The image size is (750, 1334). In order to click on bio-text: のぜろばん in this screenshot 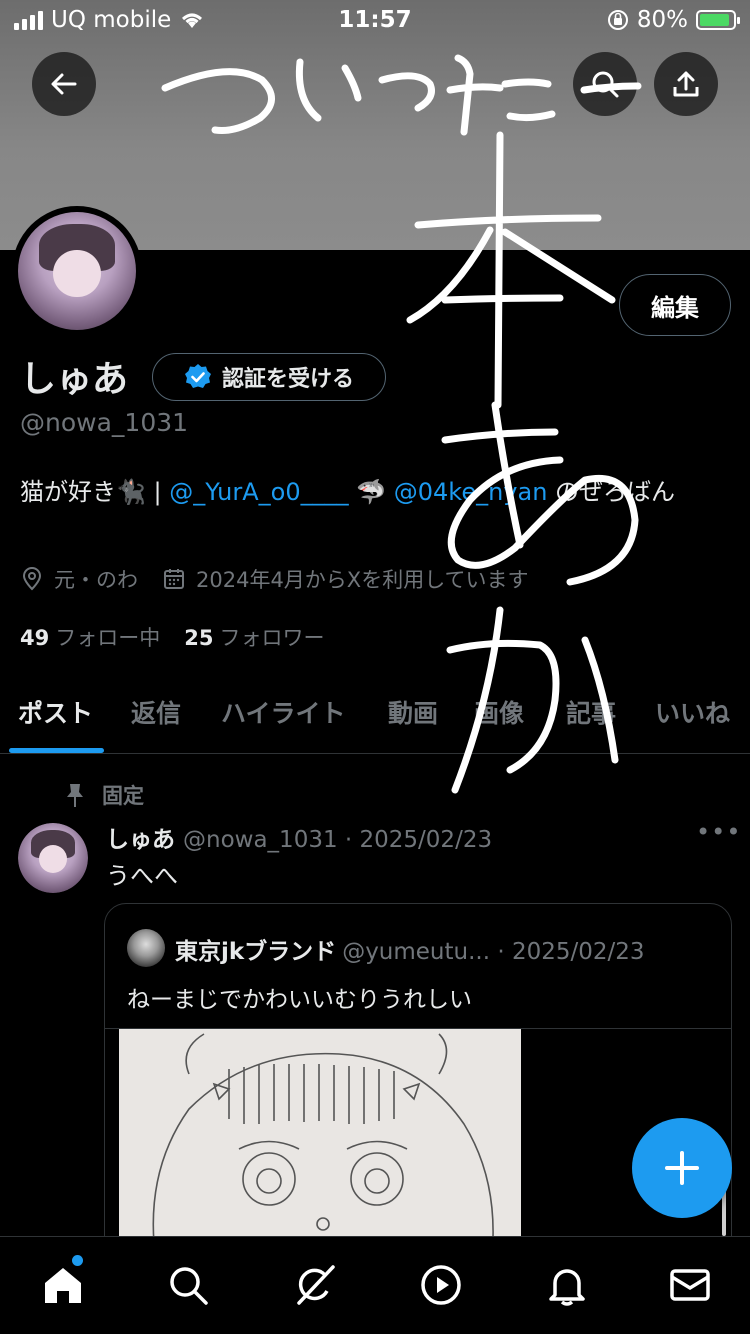, I will do `click(611, 492)`.